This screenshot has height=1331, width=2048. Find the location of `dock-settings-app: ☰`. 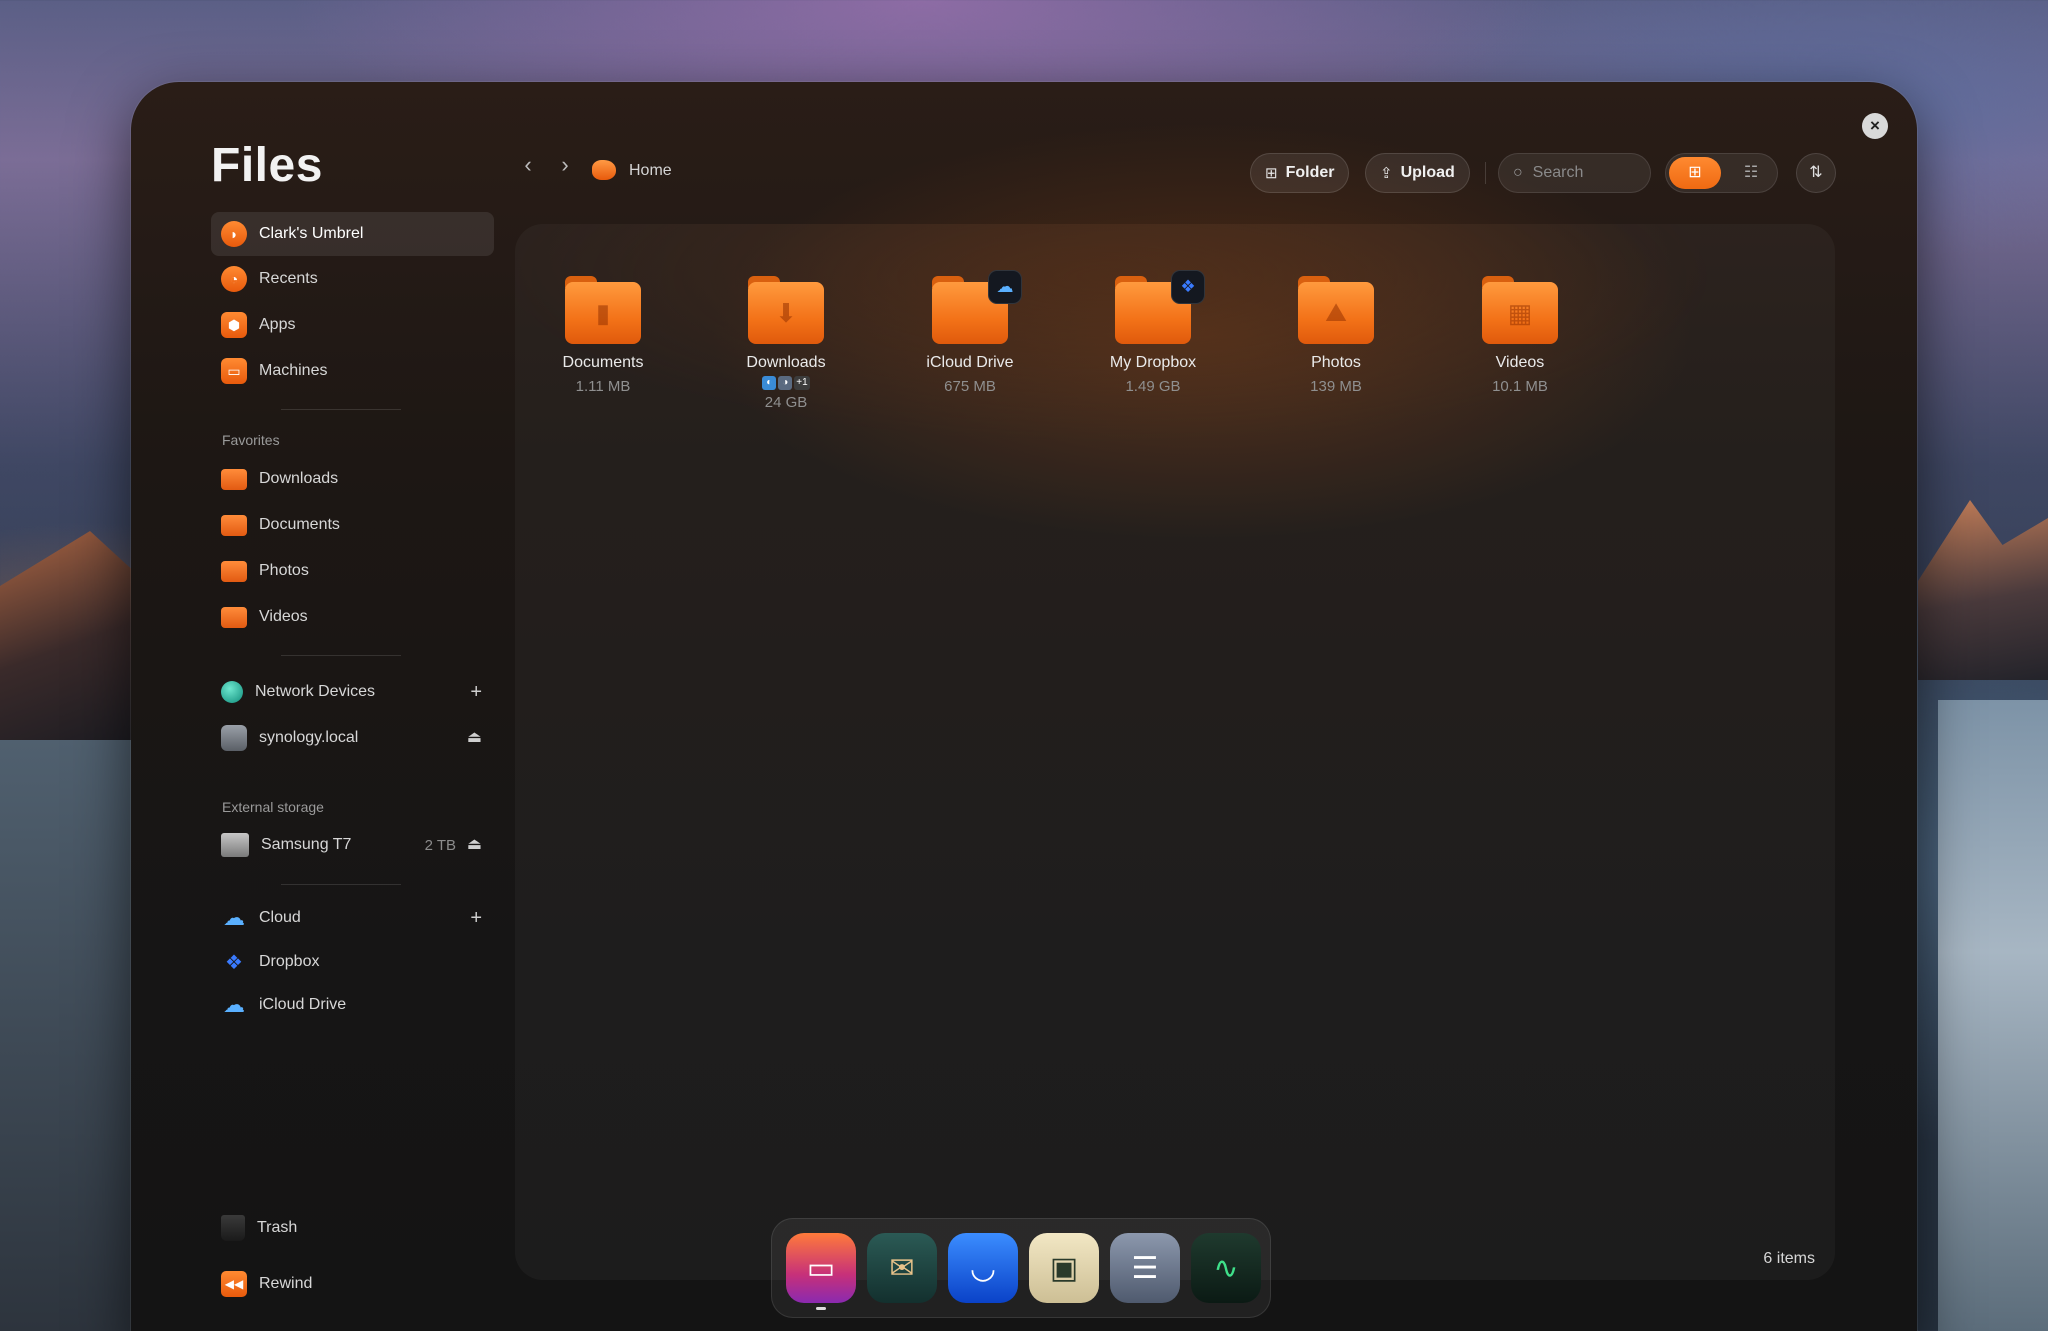

dock-settings-app: ☰ is located at coordinates (1145, 1268).